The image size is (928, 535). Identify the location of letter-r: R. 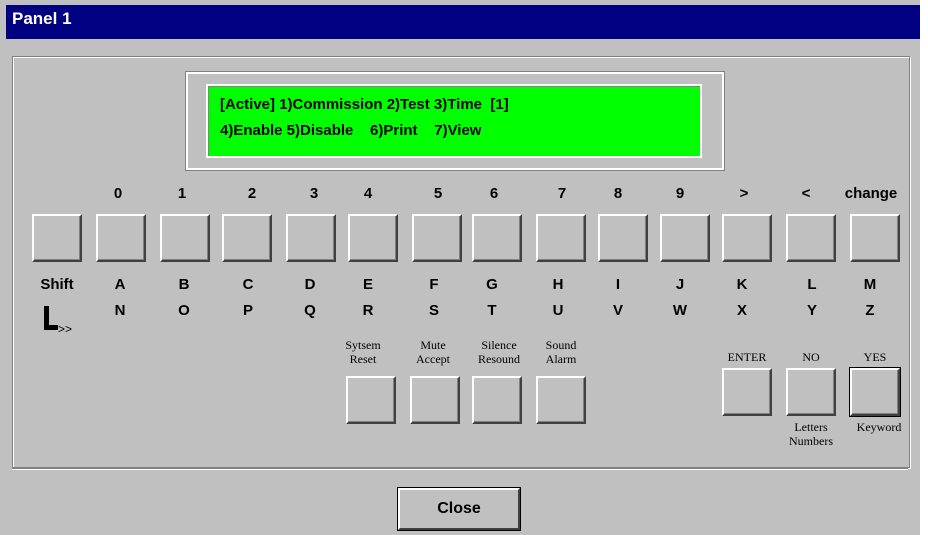
(368, 310).